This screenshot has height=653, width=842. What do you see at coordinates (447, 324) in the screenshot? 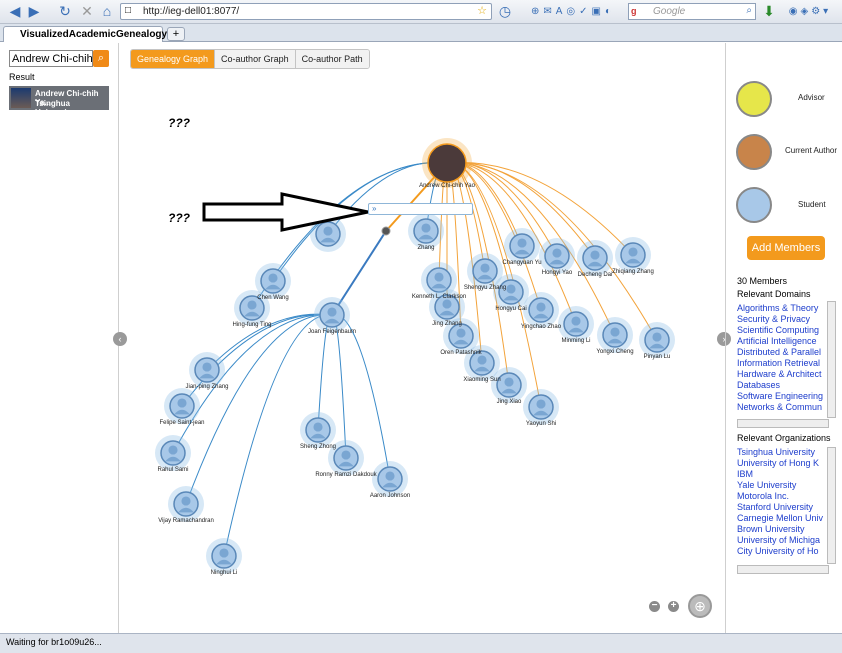
I see `person-label: Jing Zhang` at bounding box center [447, 324].